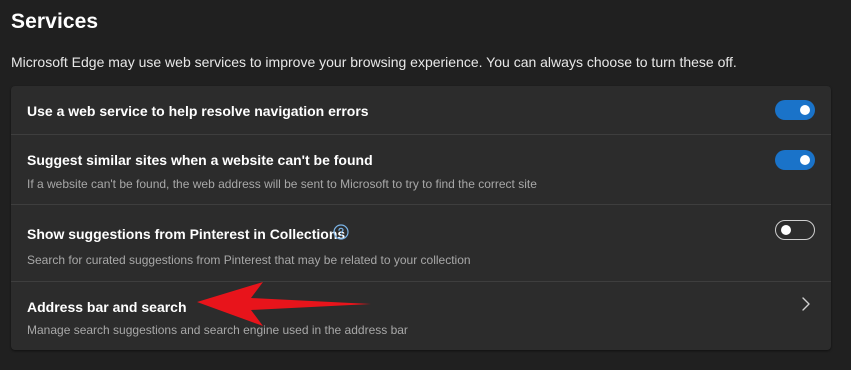  What do you see at coordinates (795, 160) in the screenshot?
I see `similar-sites-toggle` at bounding box center [795, 160].